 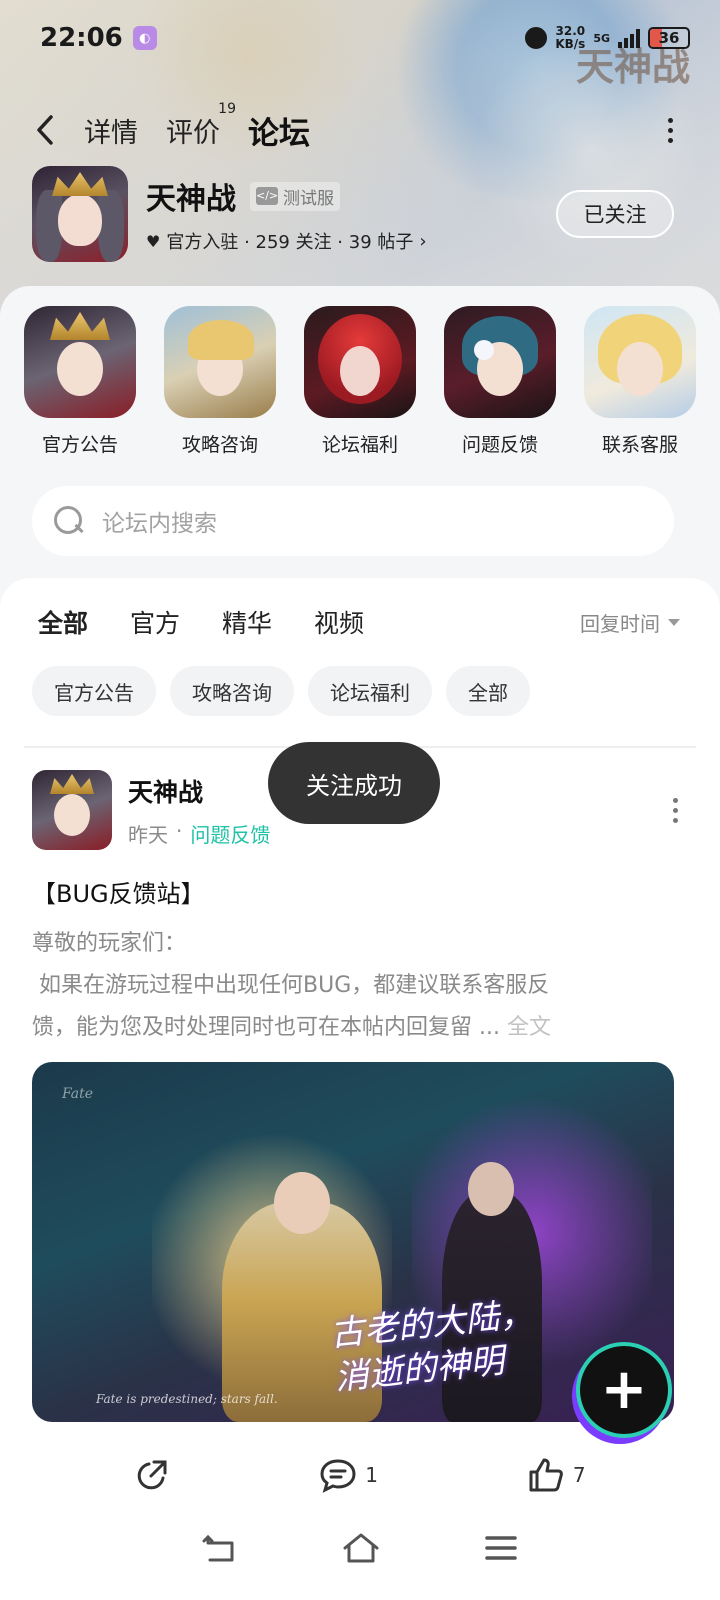 What do you see at coordinates (629, 38) in the screenshot?
I see `signal-icon` at bounding box center [629, 38].